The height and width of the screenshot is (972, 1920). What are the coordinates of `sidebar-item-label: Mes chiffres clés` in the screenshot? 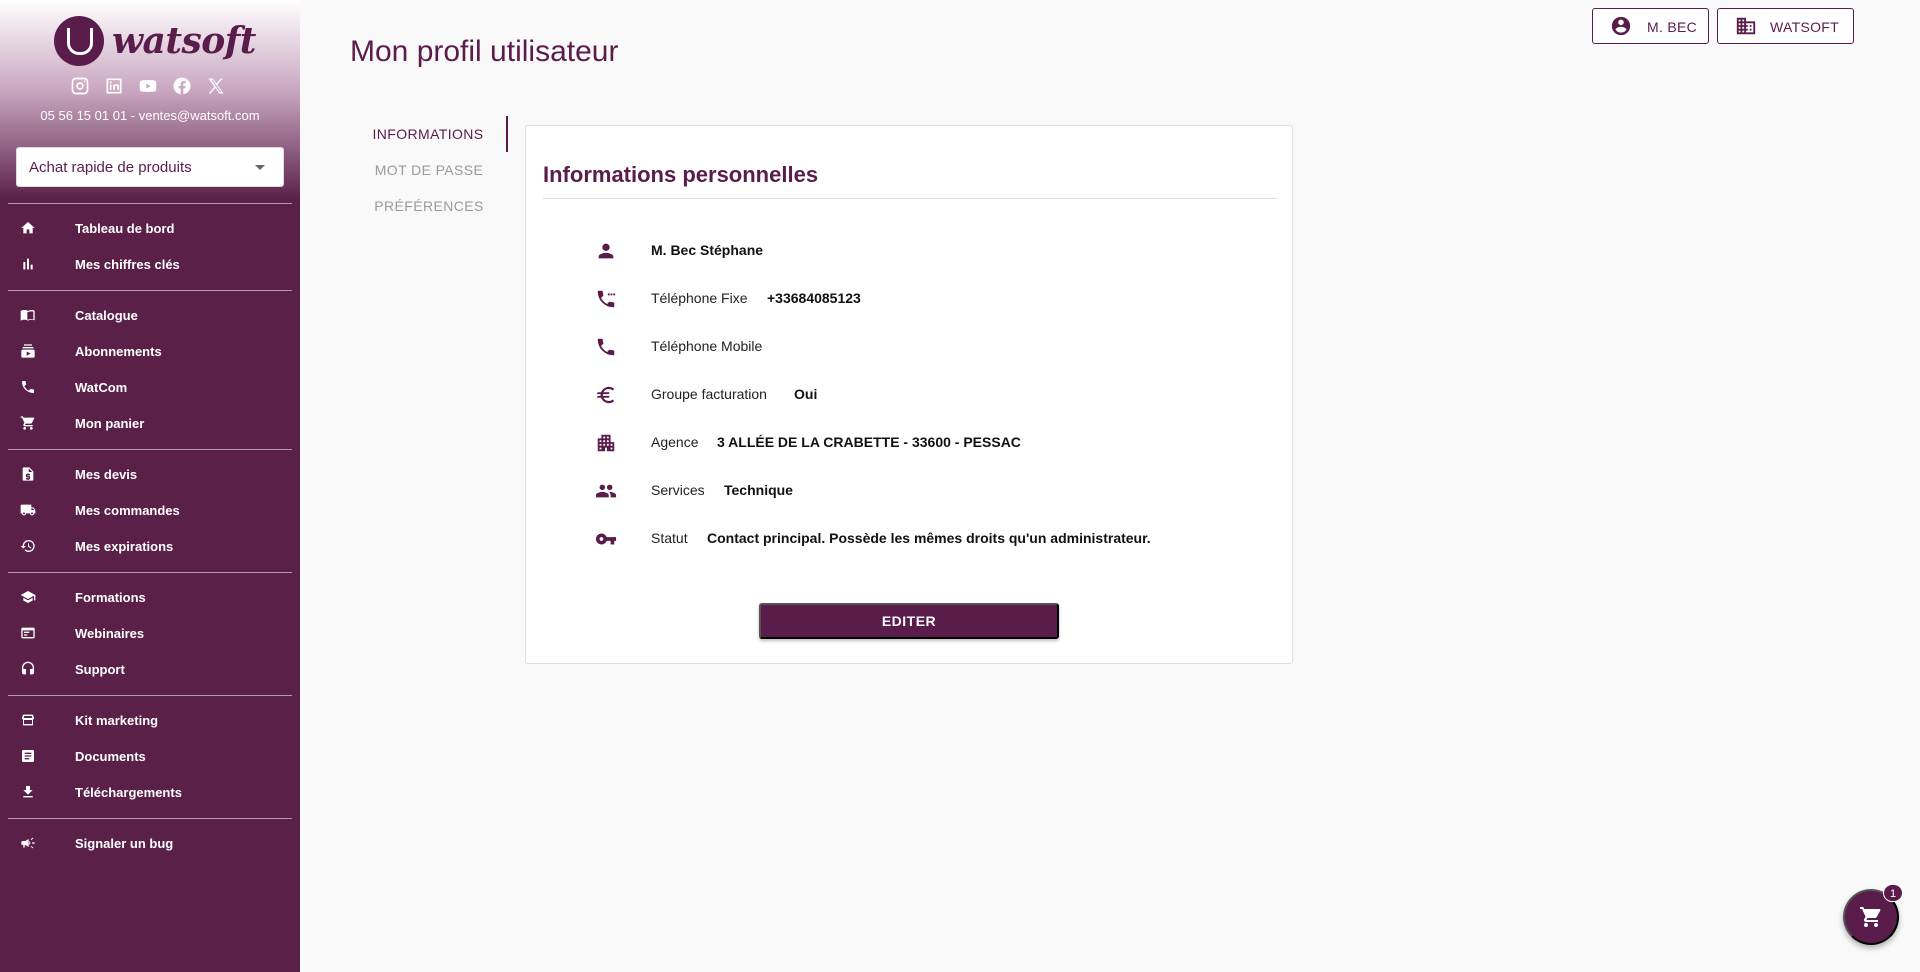 It's located at (127, 264).